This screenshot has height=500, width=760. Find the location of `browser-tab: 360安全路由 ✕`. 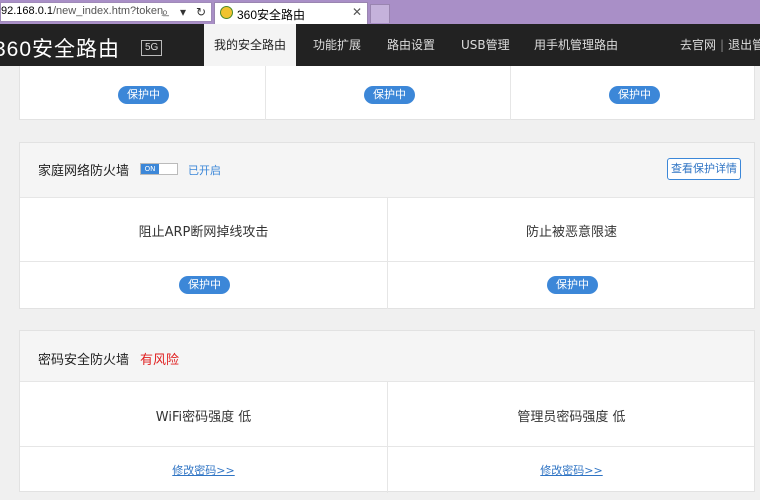

browser-tab: 360安全路由 ✕ is located at coordinates (291, 13).